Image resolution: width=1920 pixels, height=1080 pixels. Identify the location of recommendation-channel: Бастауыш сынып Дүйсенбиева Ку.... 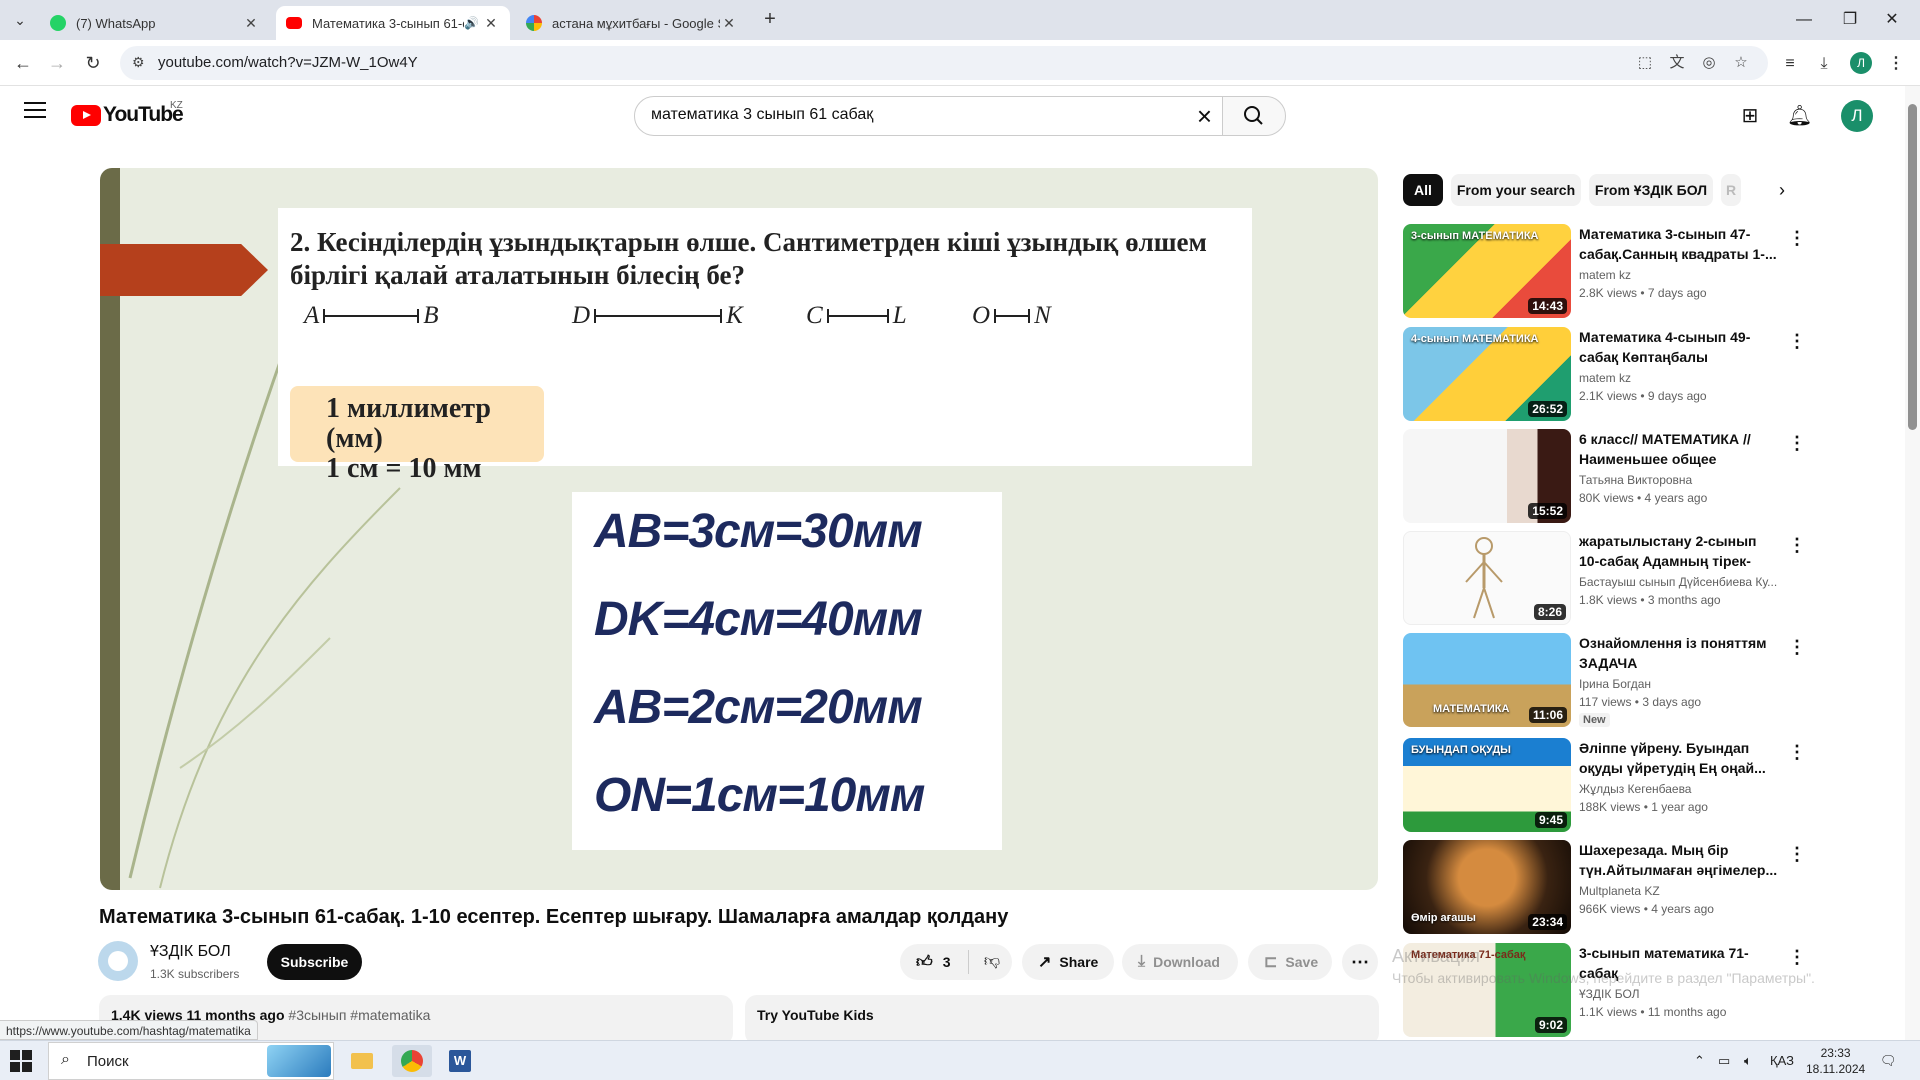
(1684, 582).